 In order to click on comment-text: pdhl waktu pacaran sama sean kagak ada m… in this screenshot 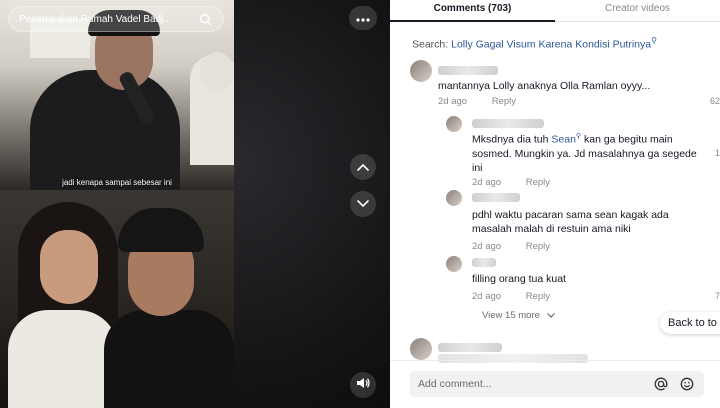, I will do `click(570, 222)`.